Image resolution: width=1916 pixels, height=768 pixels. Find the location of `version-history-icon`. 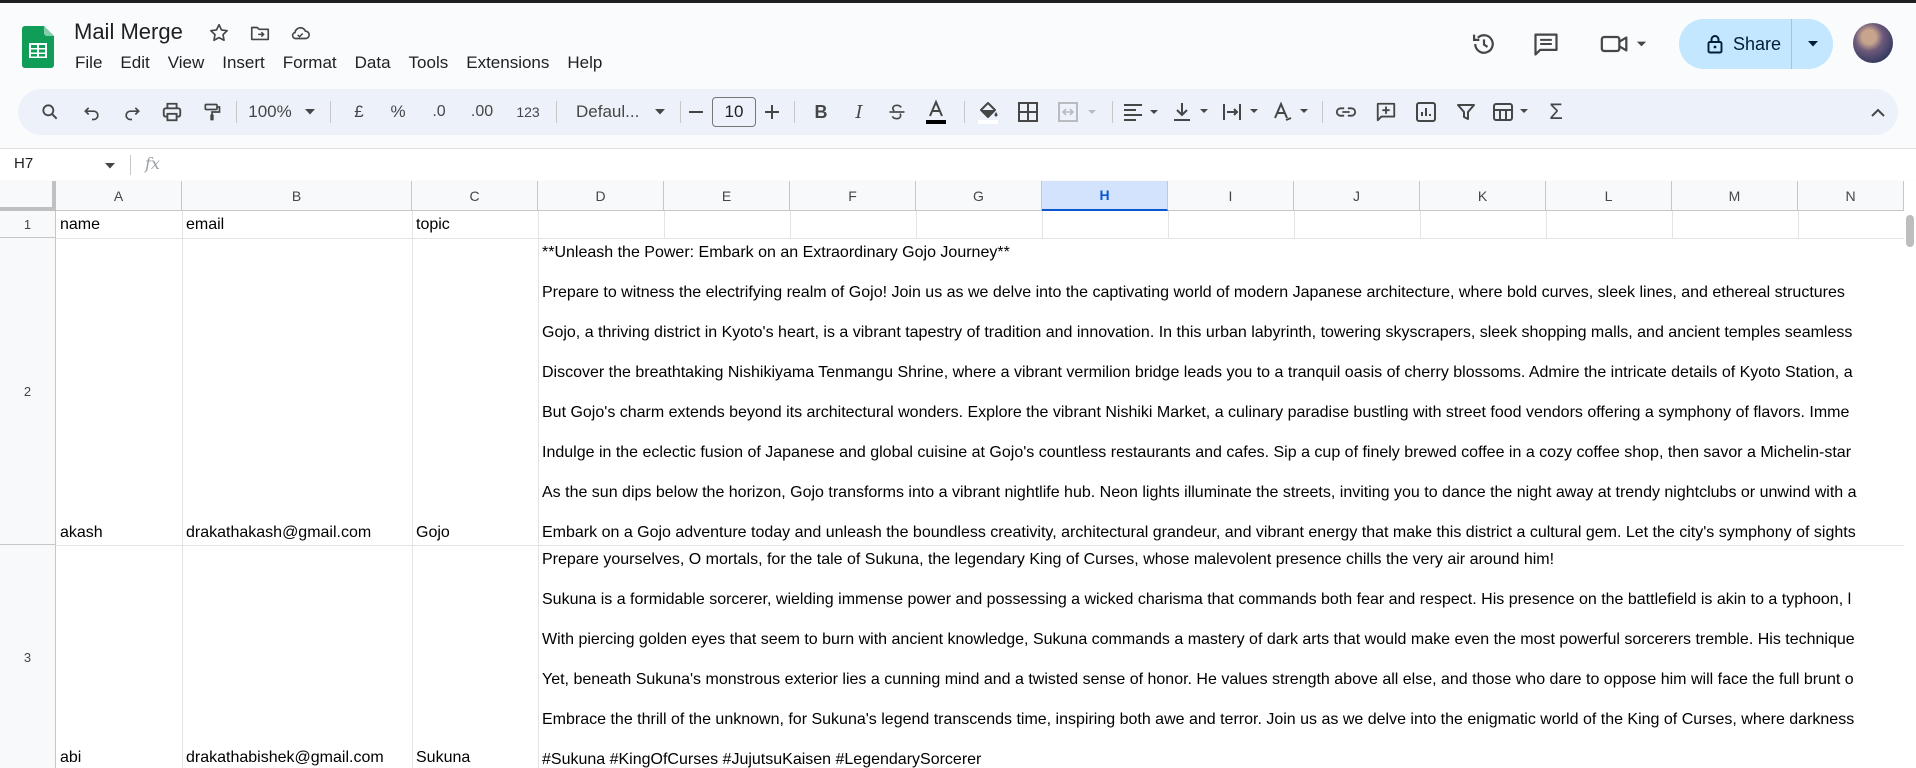

version-history-icon is located at coordinates (1484, 44).